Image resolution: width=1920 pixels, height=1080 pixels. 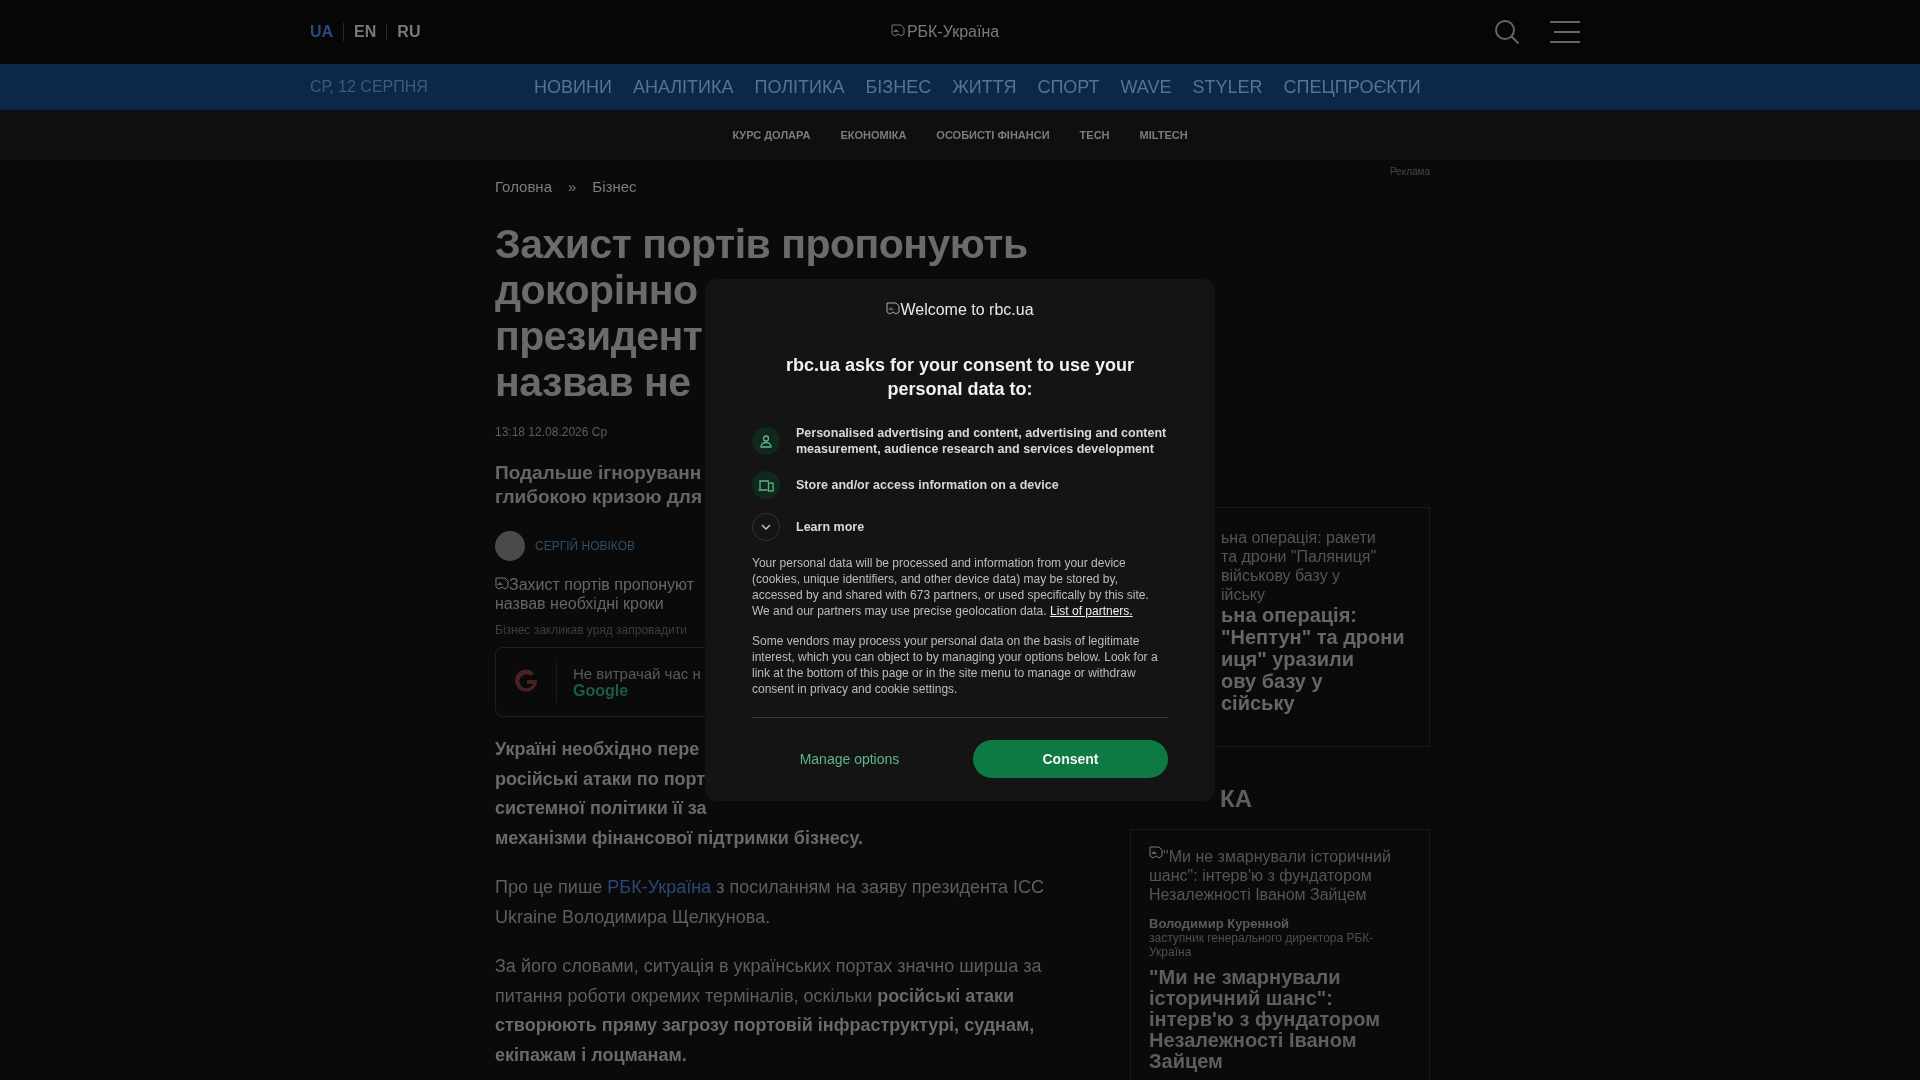 What do you see at coordinates (1258, 703) in the screenshot?
I see `card-title: сійську` at bounding box center [1258, 703].